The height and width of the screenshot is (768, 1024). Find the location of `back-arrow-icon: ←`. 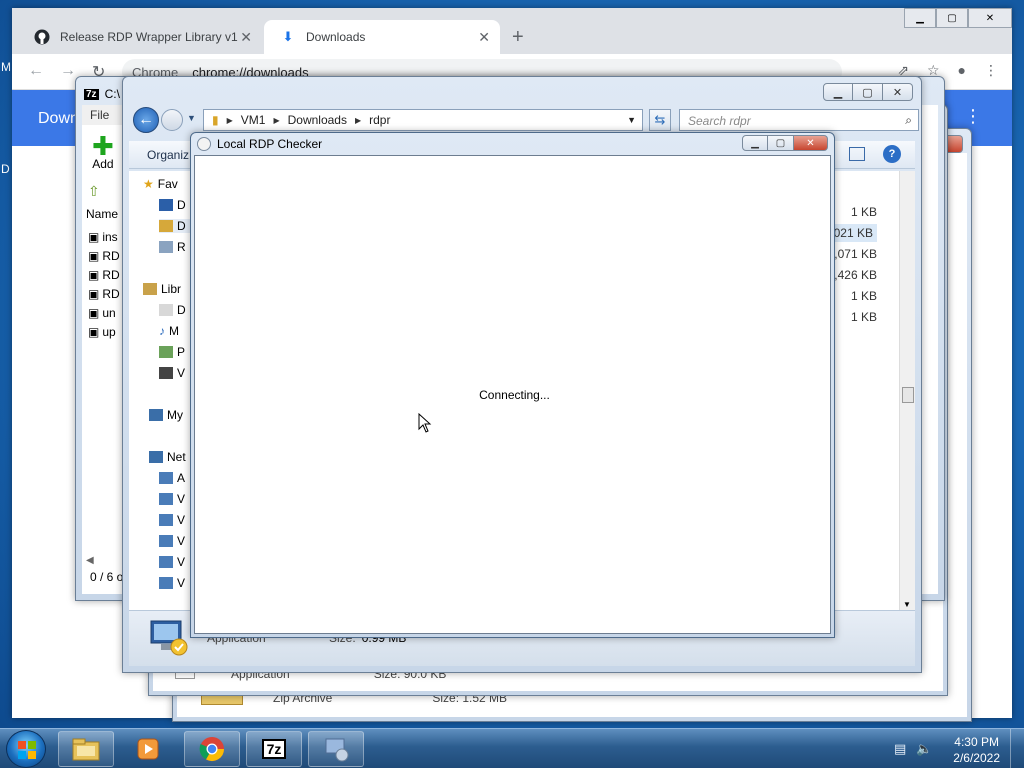

back-arrow-icon: ← is located at coordinates (36, 71).